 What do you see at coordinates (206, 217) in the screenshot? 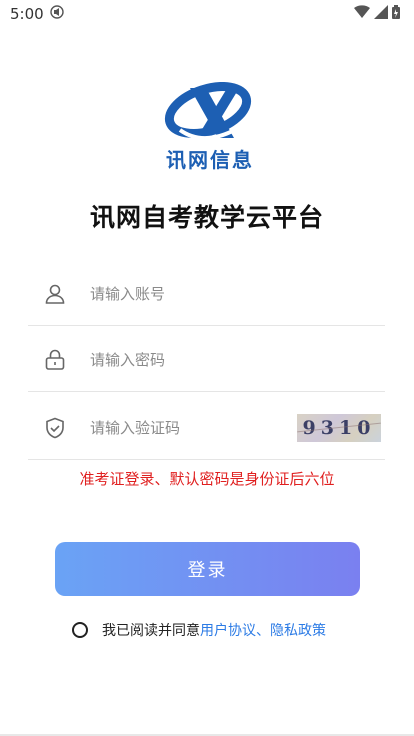
I see `app-title: 讯网自考教学云平台` at bounding box center [206, 217].